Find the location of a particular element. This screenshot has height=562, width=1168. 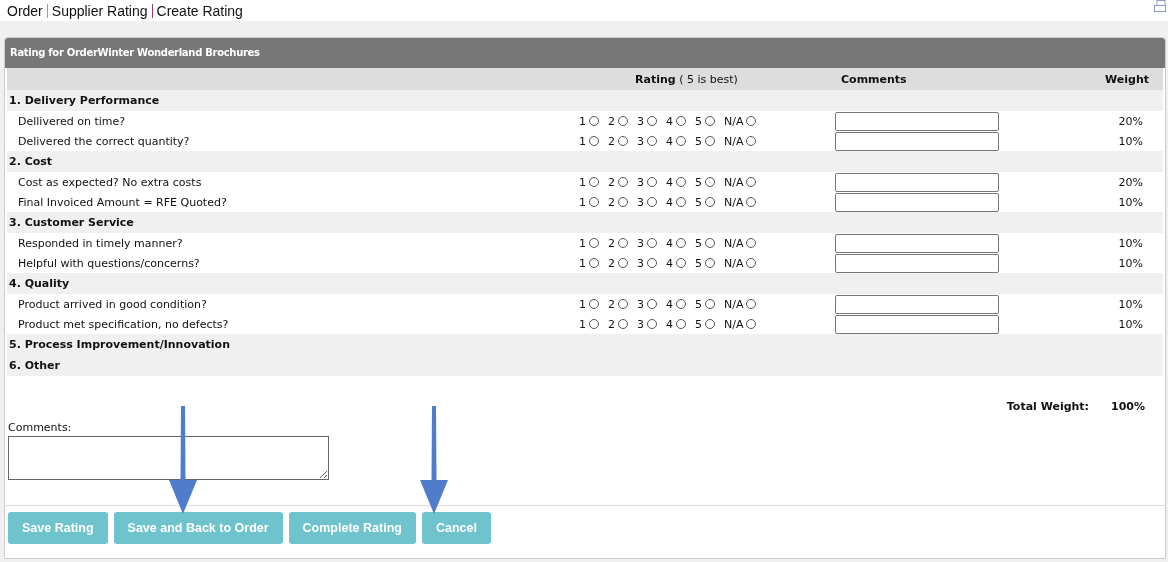

category-title: 6. Other is located at coordinates (34, 365).